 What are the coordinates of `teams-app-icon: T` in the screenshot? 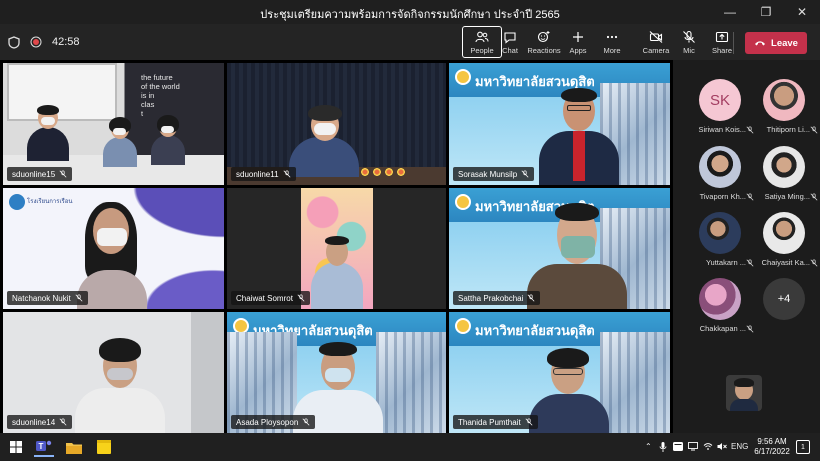 It's located at (44, 447).